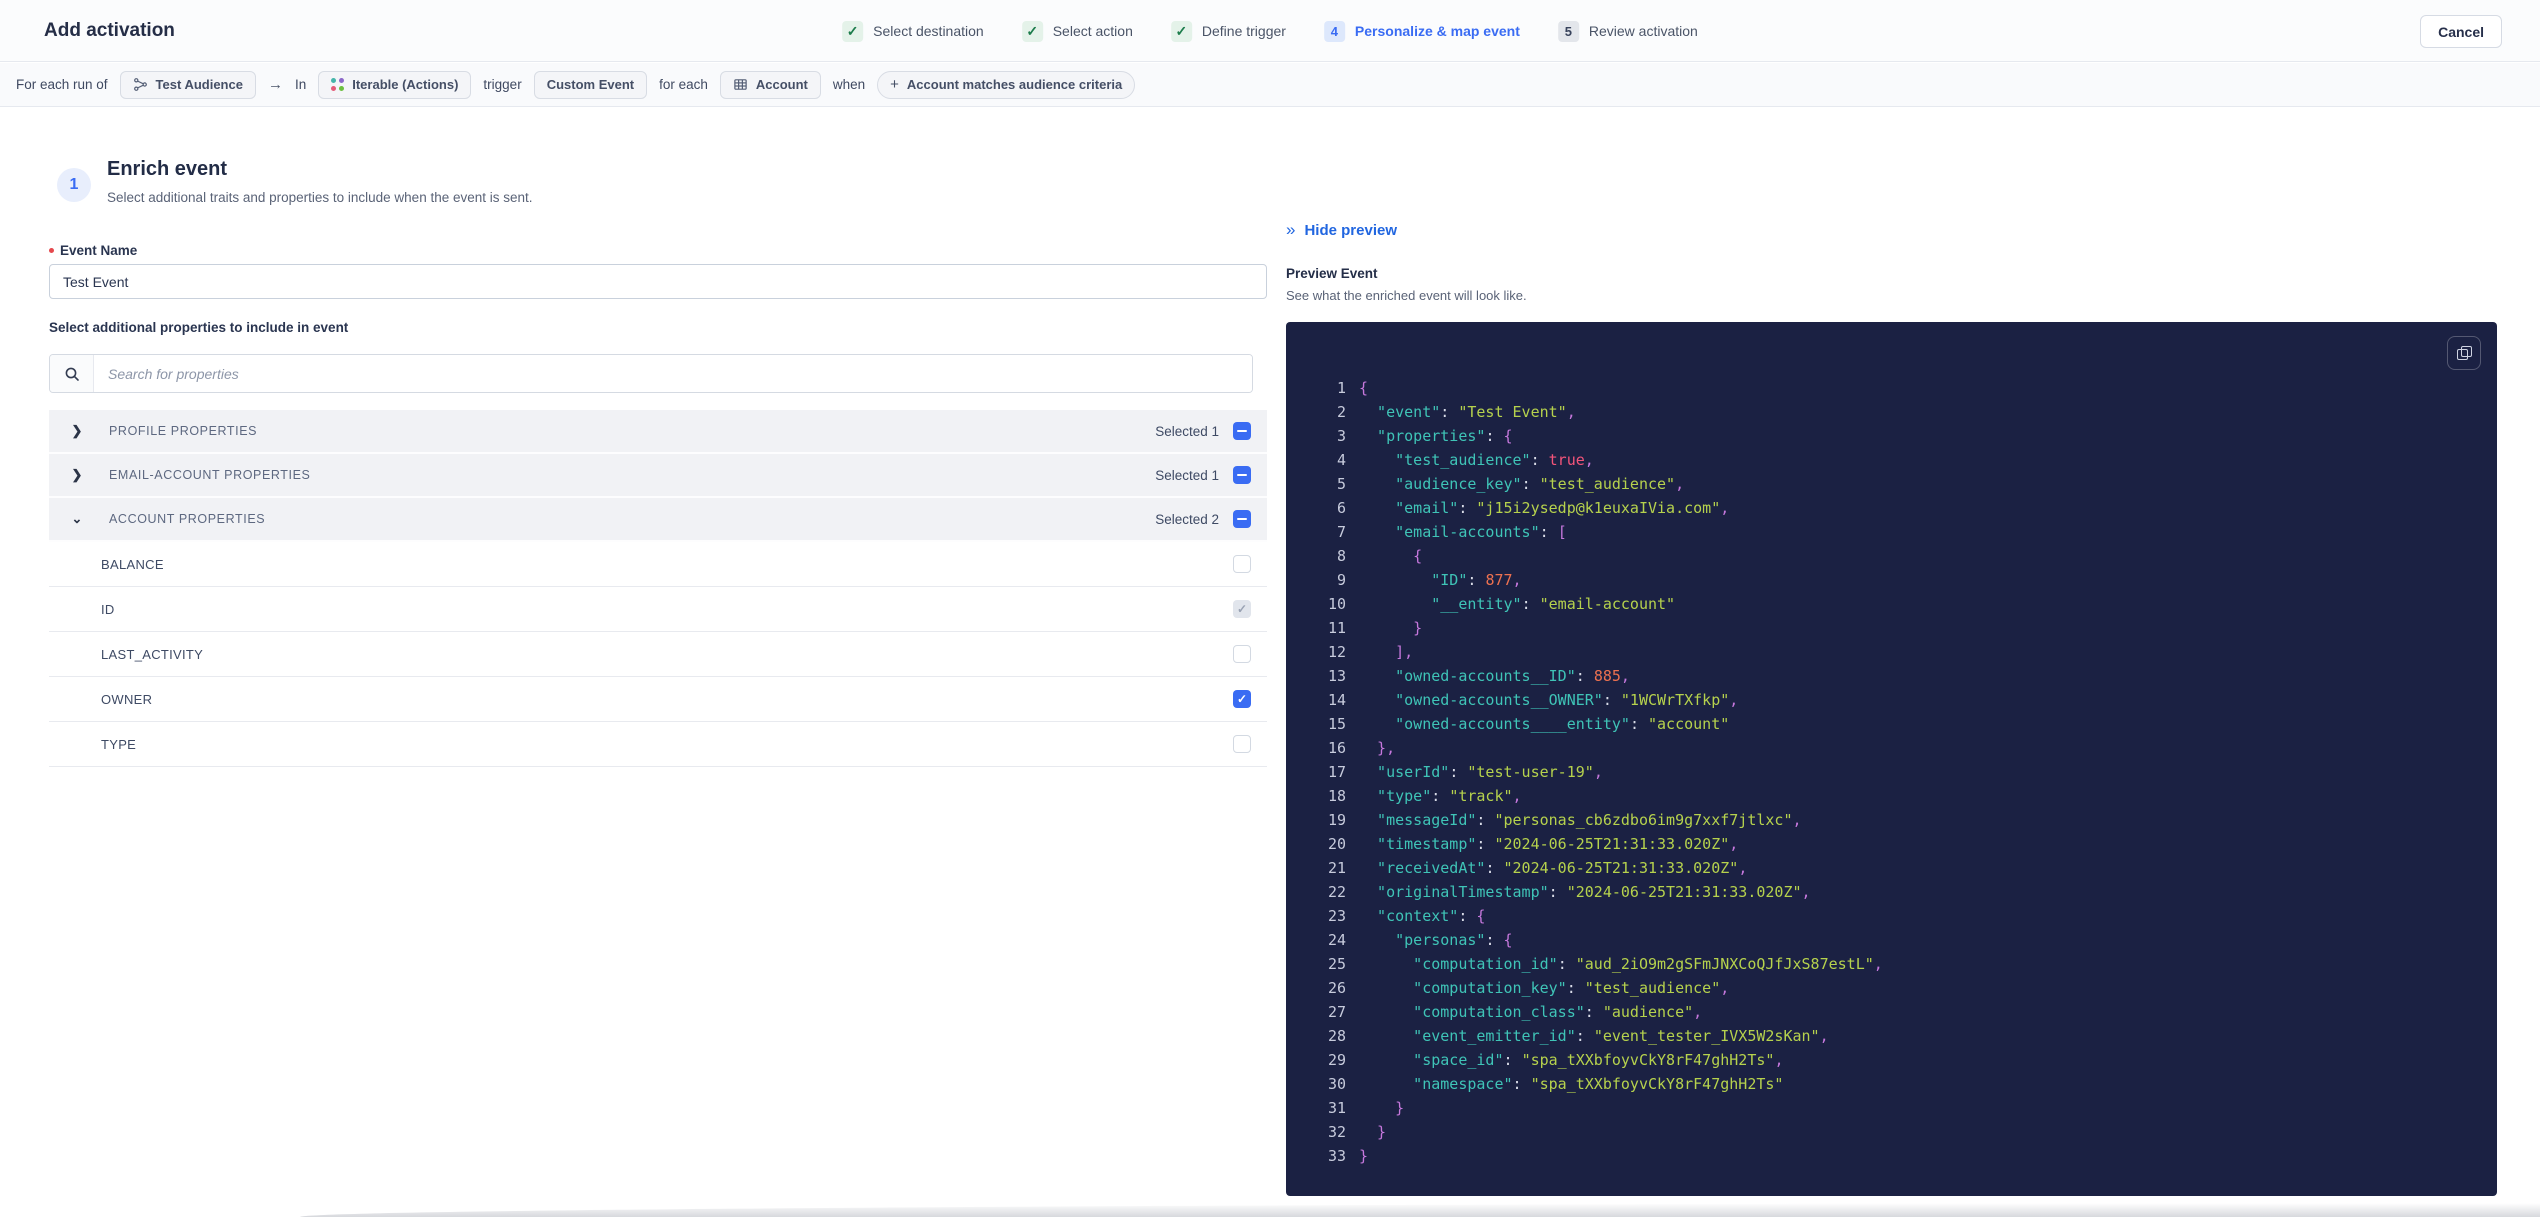 The width and height of the screenshot is (2540, 1217). I want to click on code-line: 31 }, so click(1891, 1108).